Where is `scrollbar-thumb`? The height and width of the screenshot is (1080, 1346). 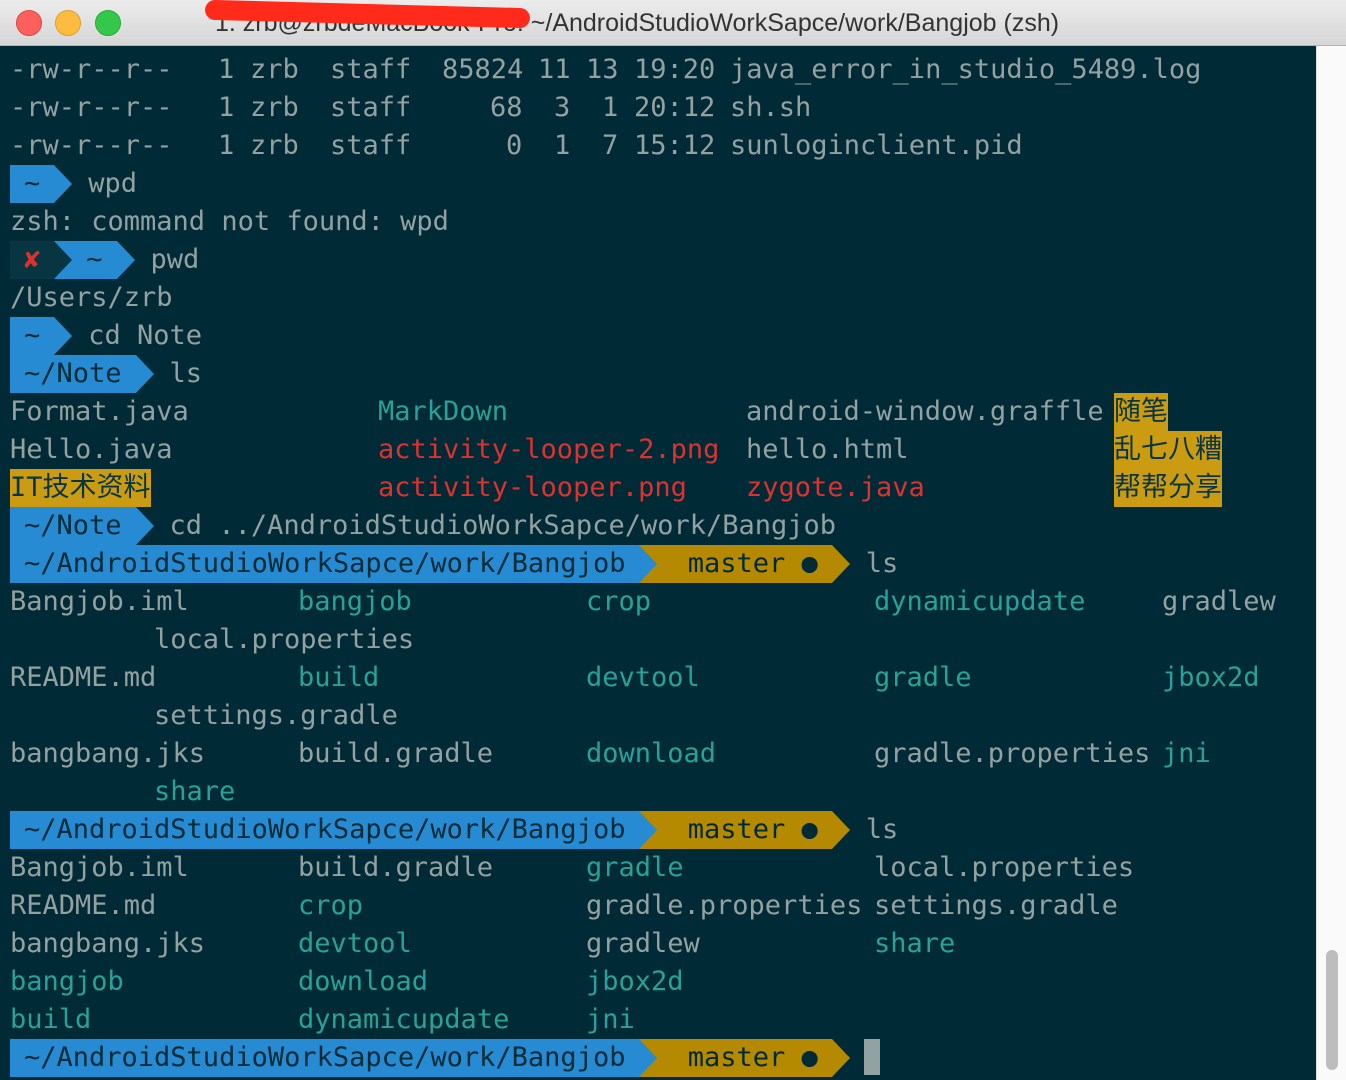 scrollbar-thumb is located at coordinates (1332, 1010).